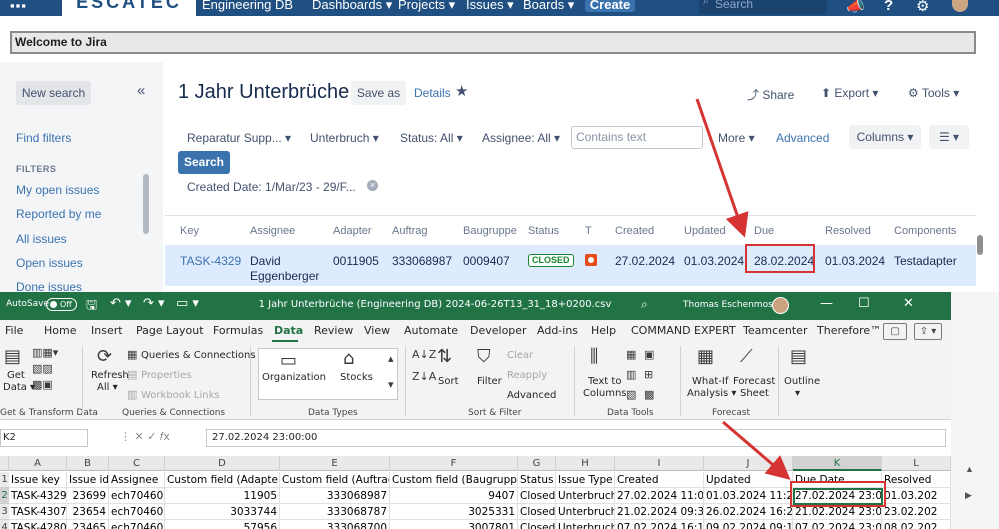 Image resolution: width=999 pixels, height=529 pixels. What do you see at coordinates (748, 463) in the screenshot?
I see `col-header-j: J` at bounding box center [748, 463].